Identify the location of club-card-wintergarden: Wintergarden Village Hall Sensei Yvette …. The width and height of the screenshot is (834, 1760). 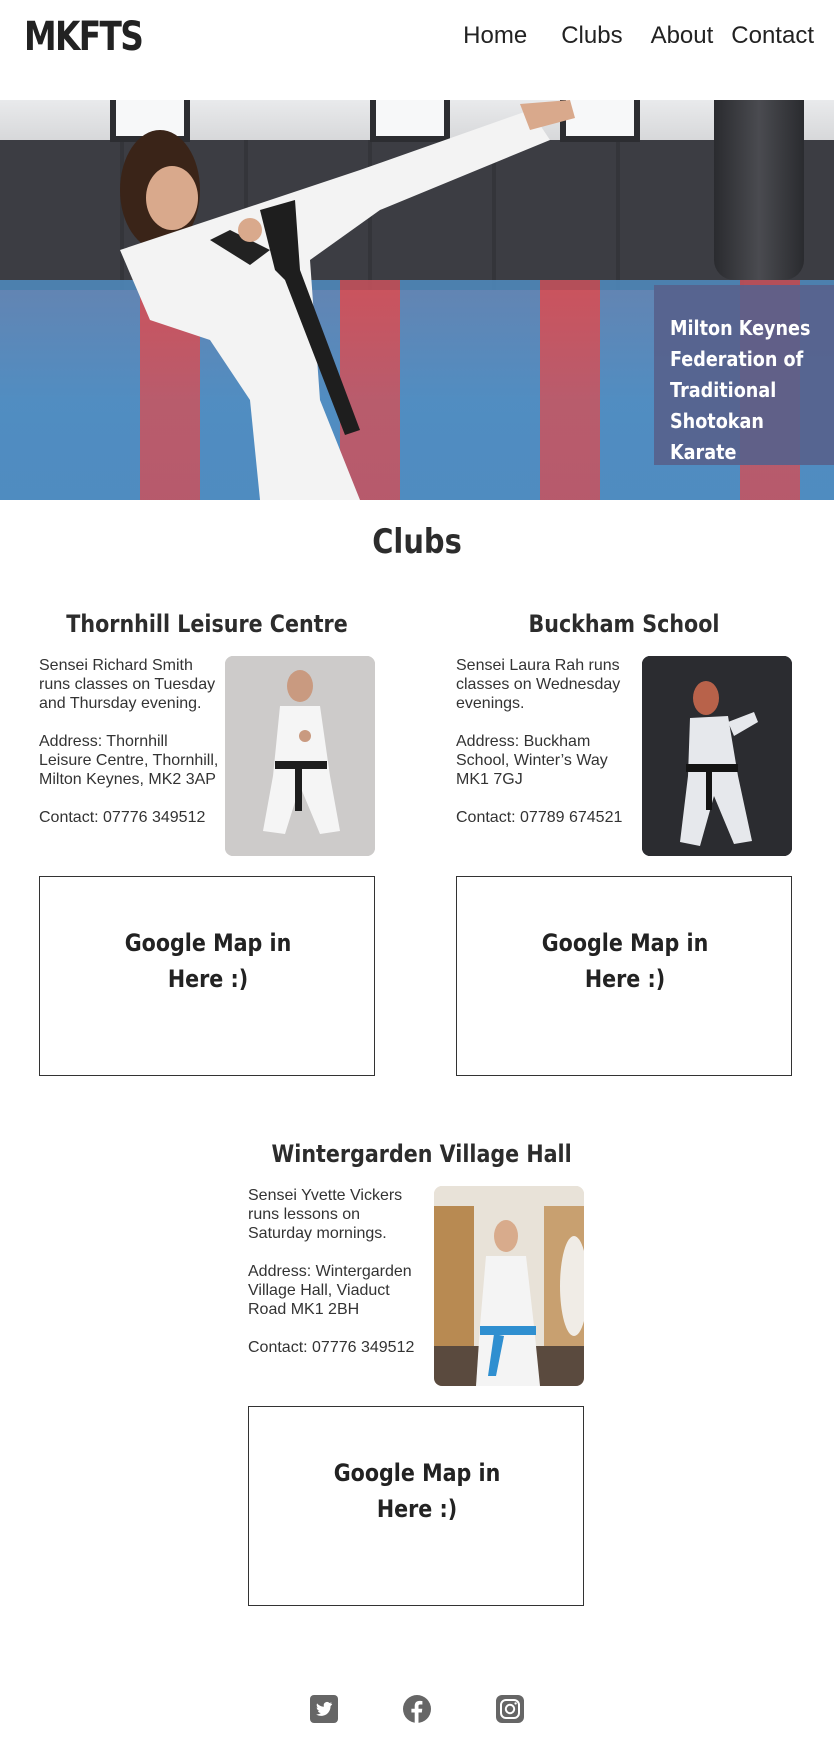
(416, 1375).